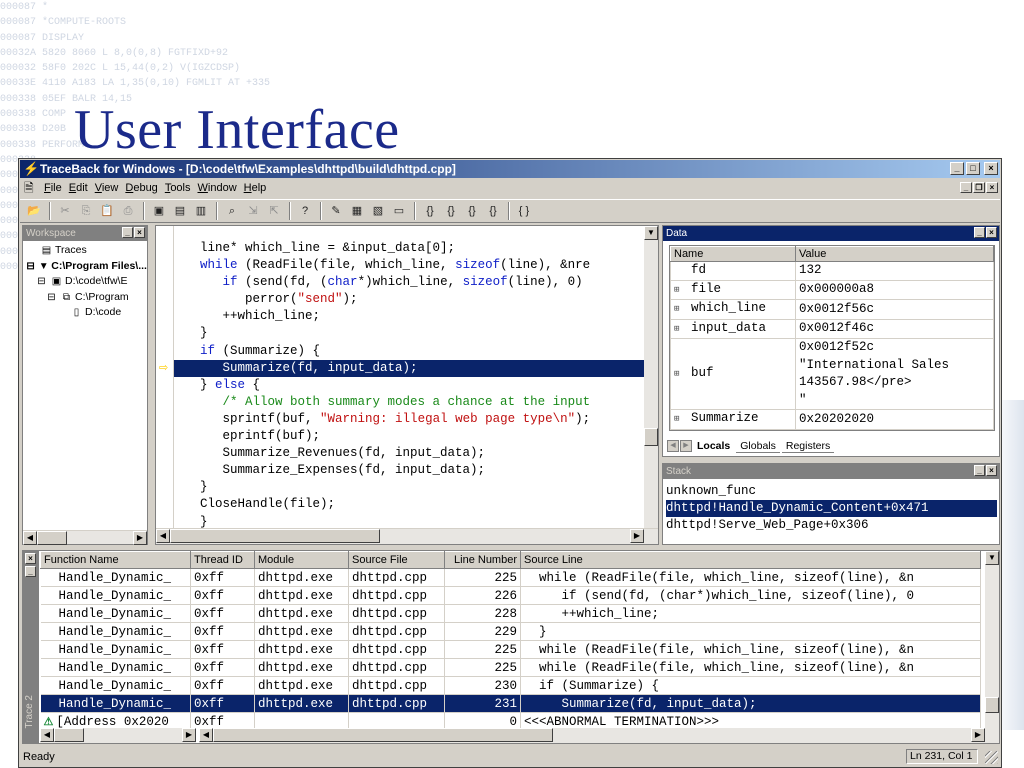 The height and width of the screenshot is (768, 1024). I want to click on variable-row: ⊞ Summarize 0x20202020, so click(832, 419).